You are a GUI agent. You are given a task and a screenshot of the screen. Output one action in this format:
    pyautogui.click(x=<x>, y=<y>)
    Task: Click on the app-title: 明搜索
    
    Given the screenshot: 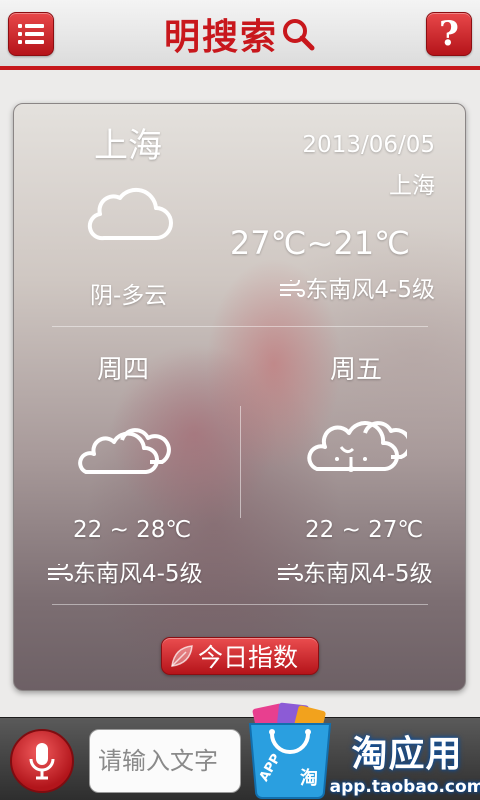 What is the action you would take?
    pyautogui.click(x=220, y=37)
    